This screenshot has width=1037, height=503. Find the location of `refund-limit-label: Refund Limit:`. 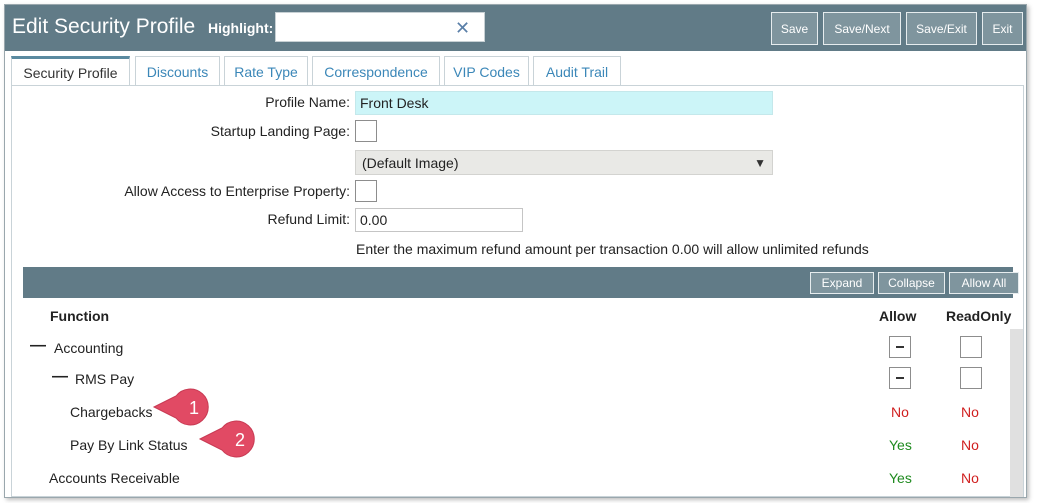

refund-limit-label: Refund Limit: is located at coordinates (308, 219).